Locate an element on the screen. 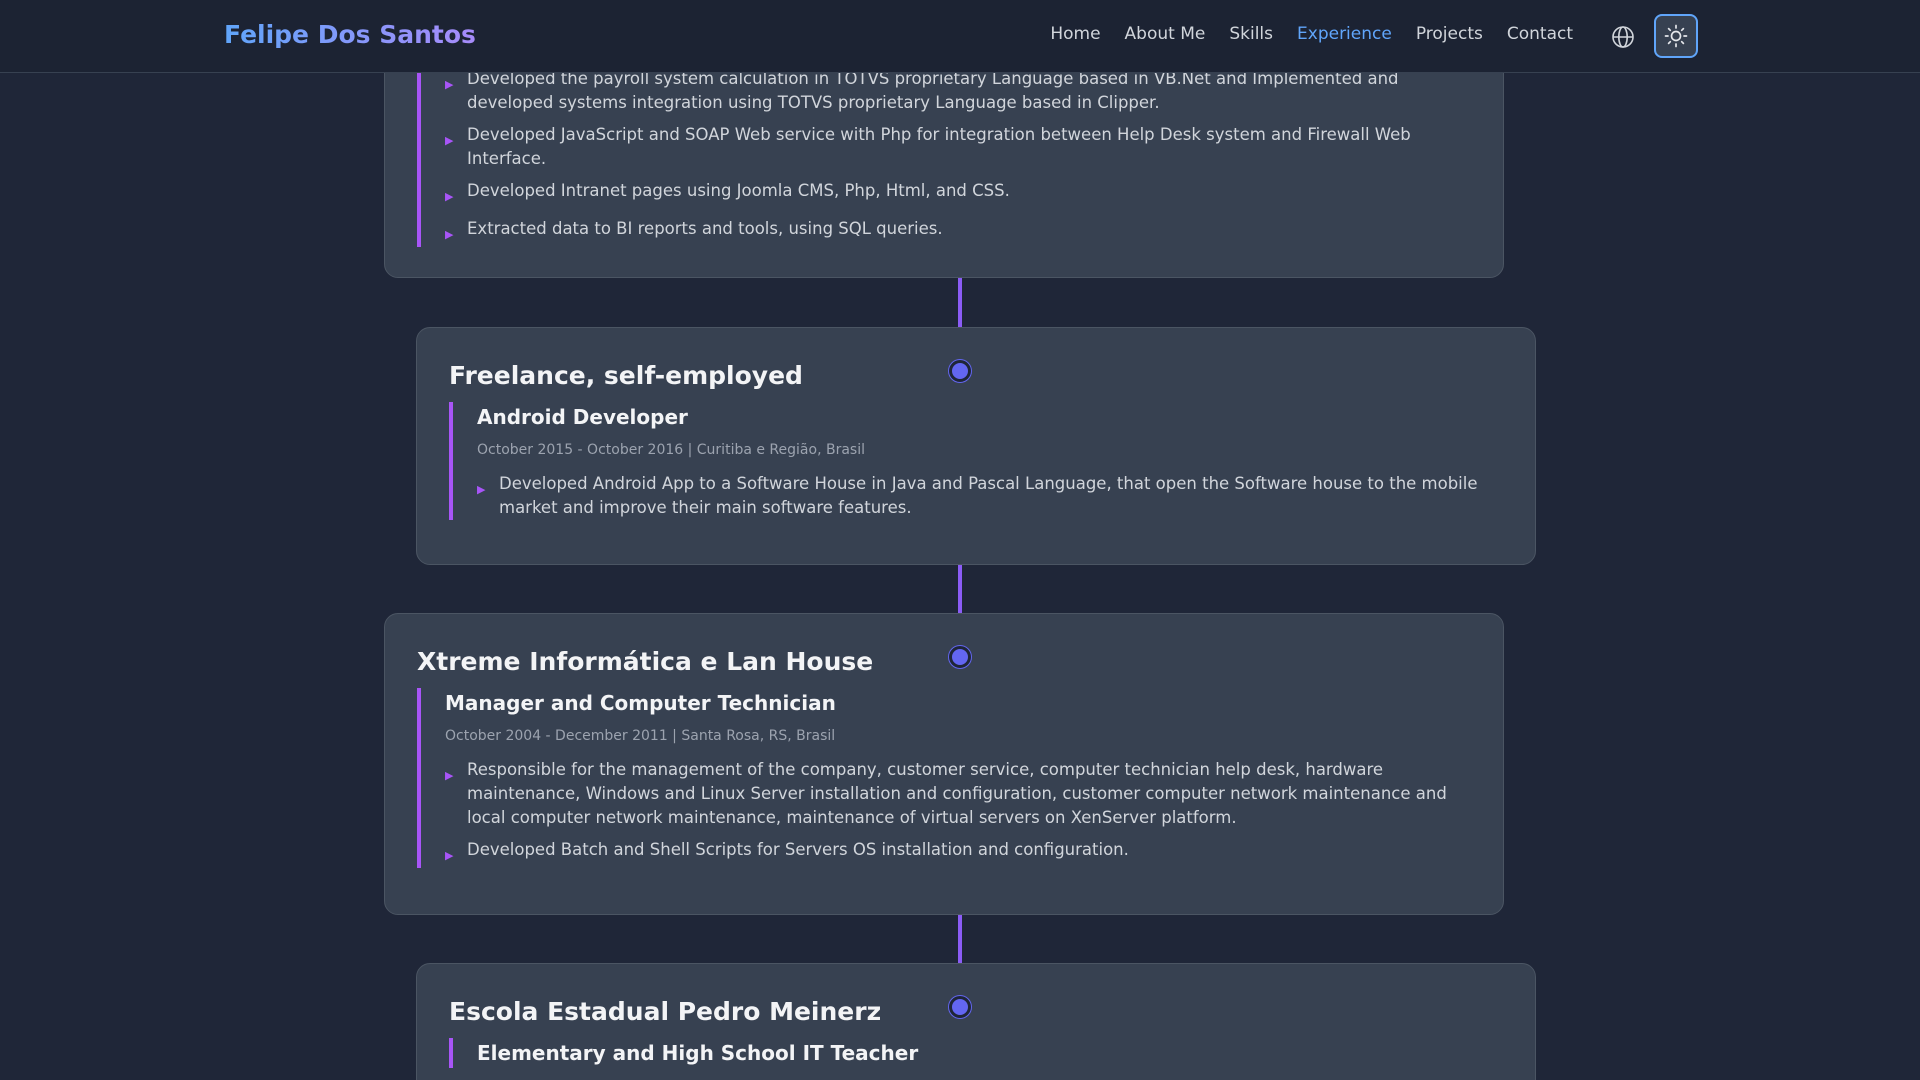  nav-link-skills: Skills is located at coordinates (1251, 34).